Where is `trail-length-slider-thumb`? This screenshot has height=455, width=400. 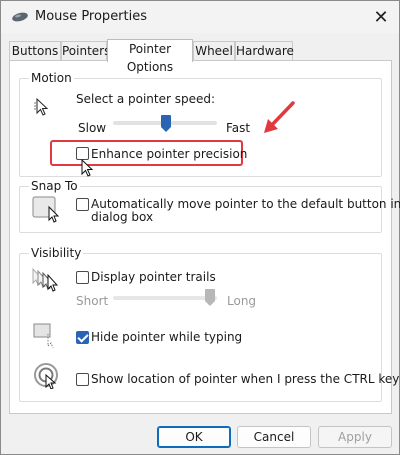
trail-length-slider-thumb is located at coordinates (210, 297).